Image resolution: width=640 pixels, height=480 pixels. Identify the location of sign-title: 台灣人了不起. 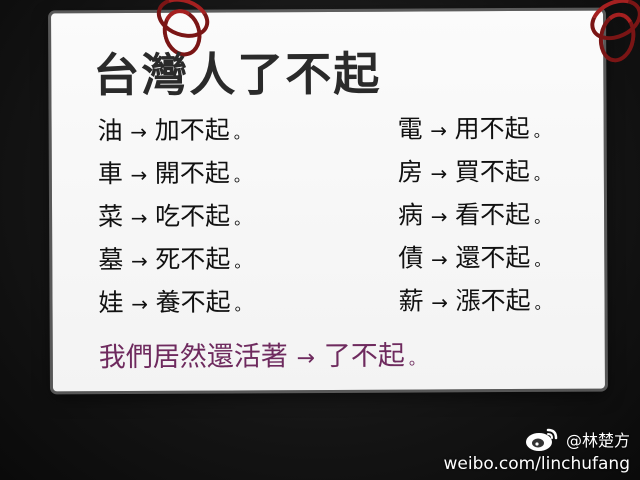
(237, 74).